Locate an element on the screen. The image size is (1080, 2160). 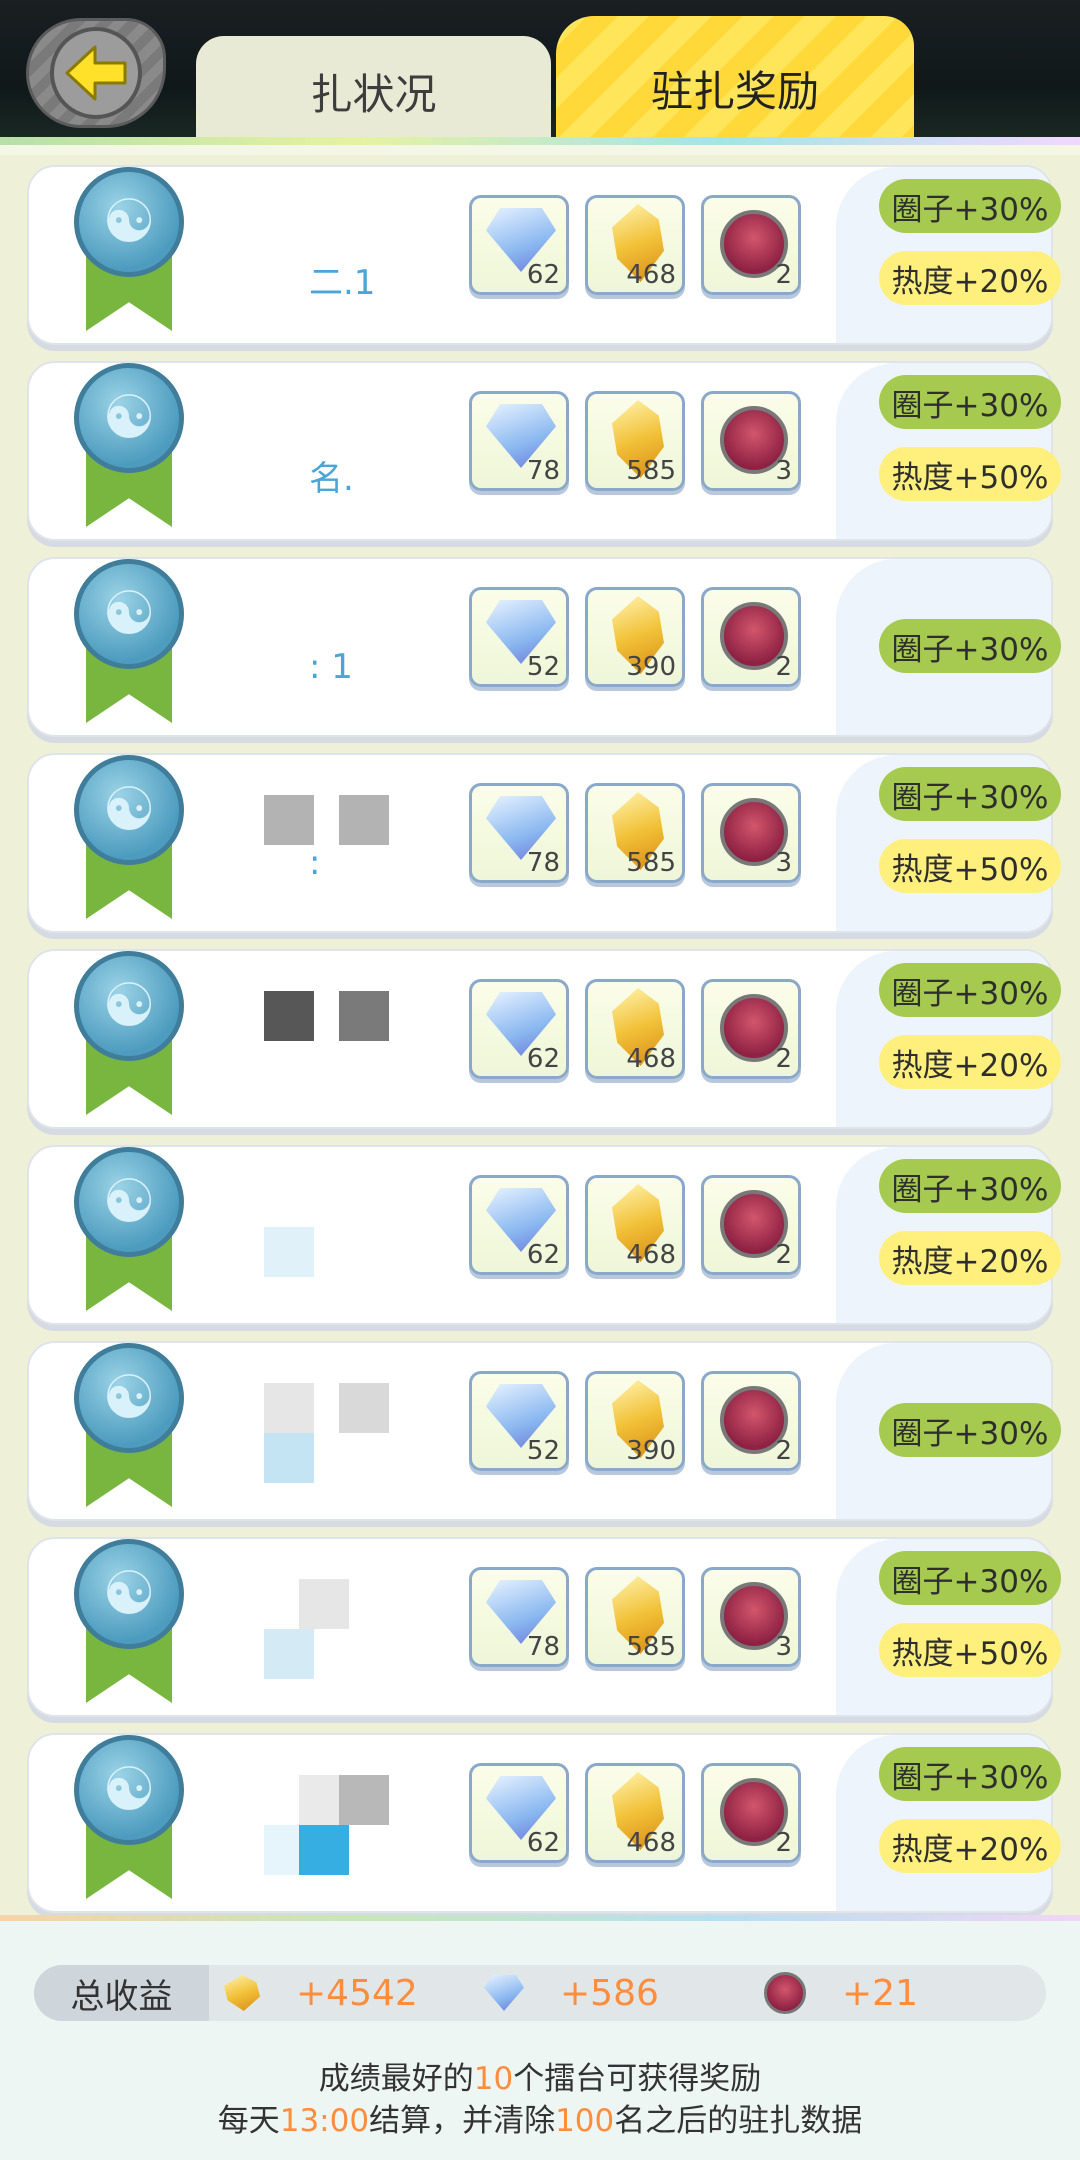
arena-name: : 1 is located at coordinates (331, 667).